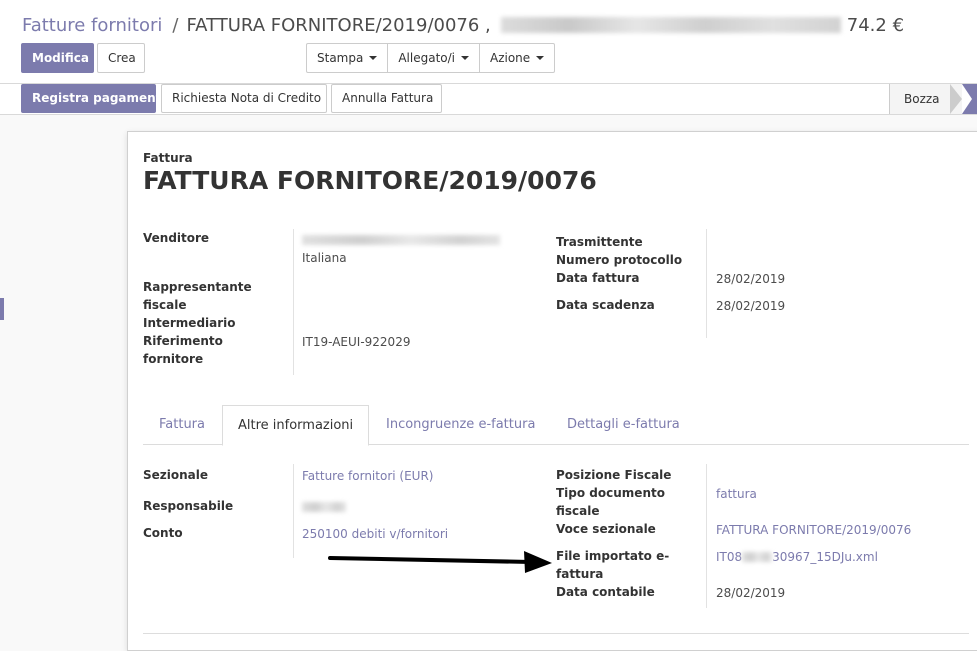  Describe the element at coordinates (244, 98) in the screenshot. I see `credit-note-button: Richiesta Nota di Credito` at that location.